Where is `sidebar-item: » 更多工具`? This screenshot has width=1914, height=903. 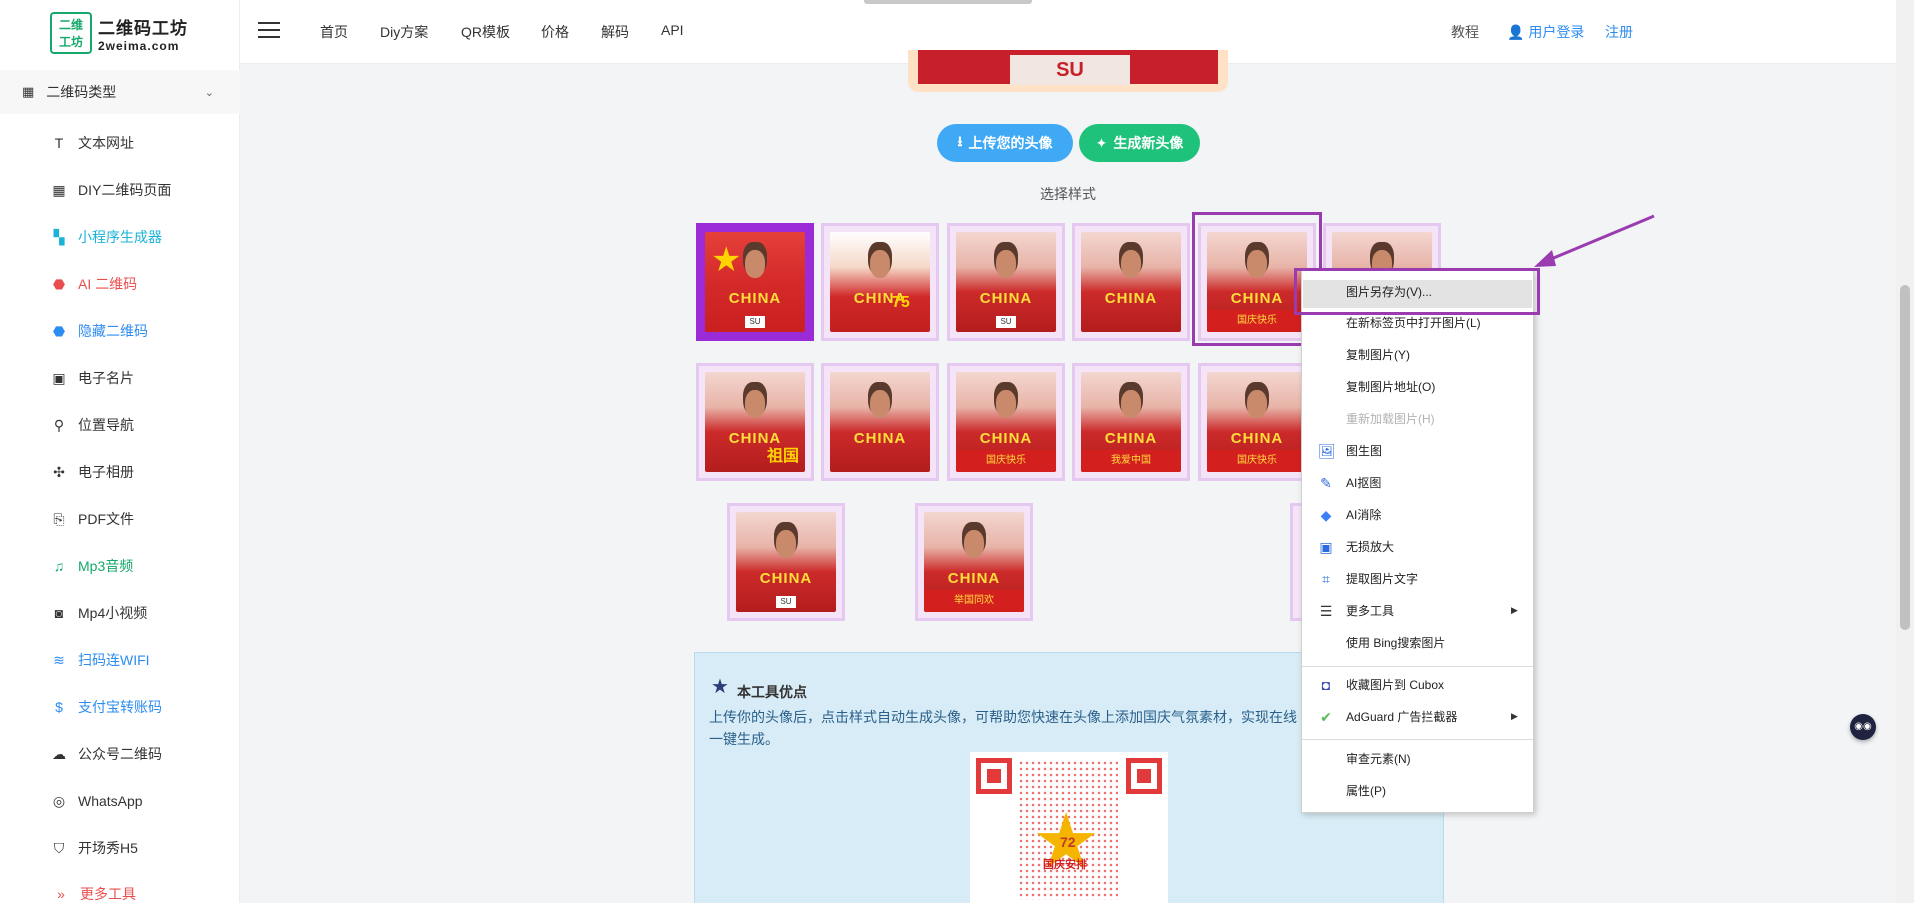
sidebar-item: » 更多工具 is located at coordinates (94, 891).